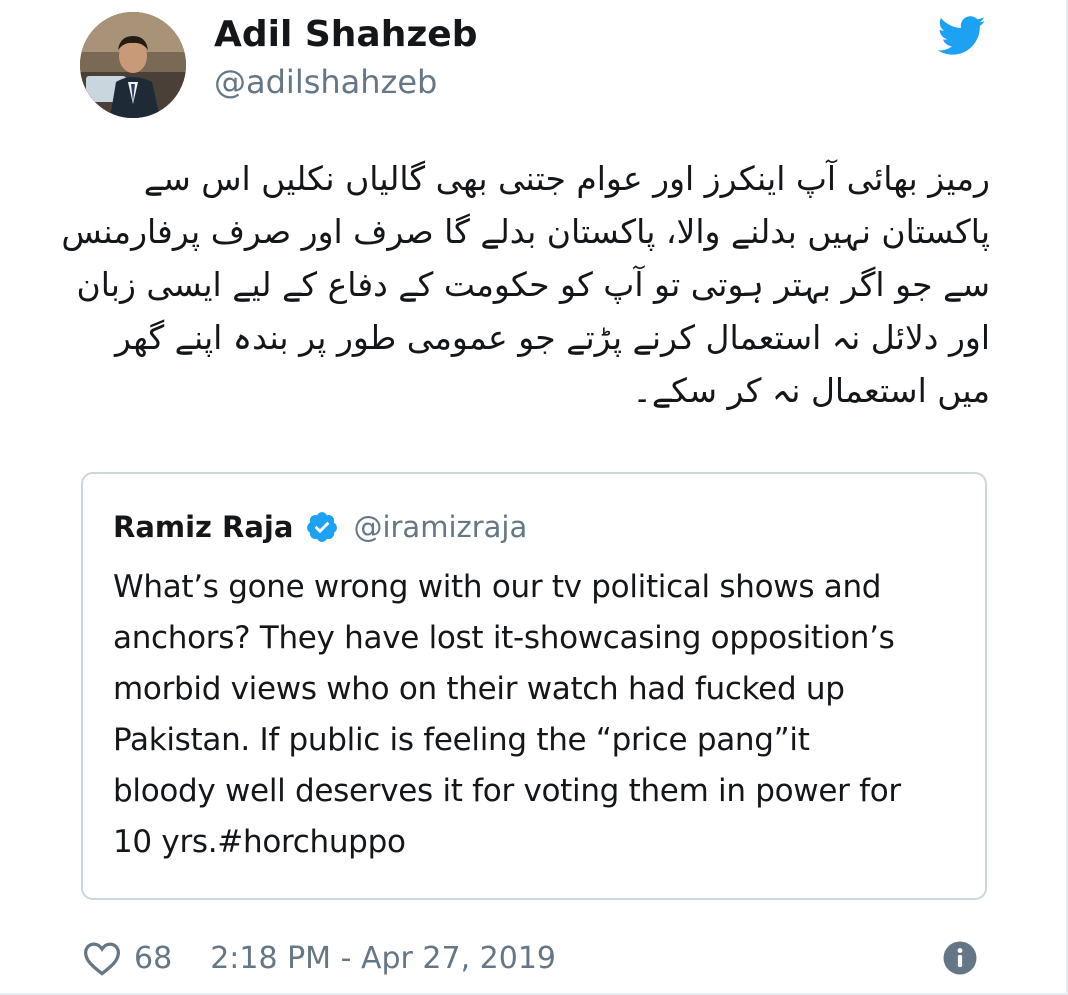  I want to click on author-avatar, so click(133, 65).